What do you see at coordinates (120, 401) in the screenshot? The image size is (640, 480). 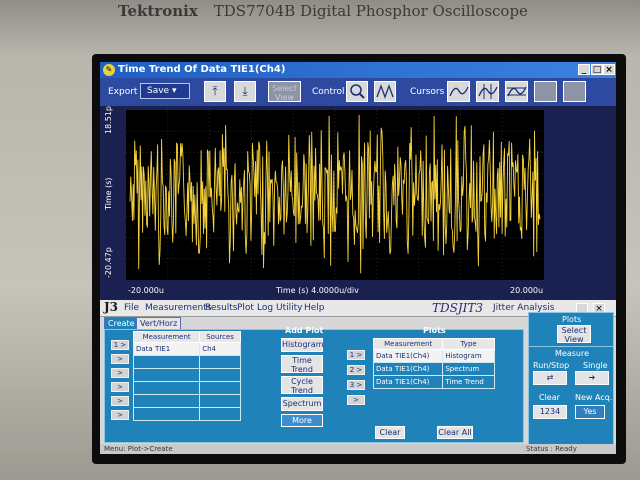 I see `meas-row-5-button: >` at bounding box center [120, 401].